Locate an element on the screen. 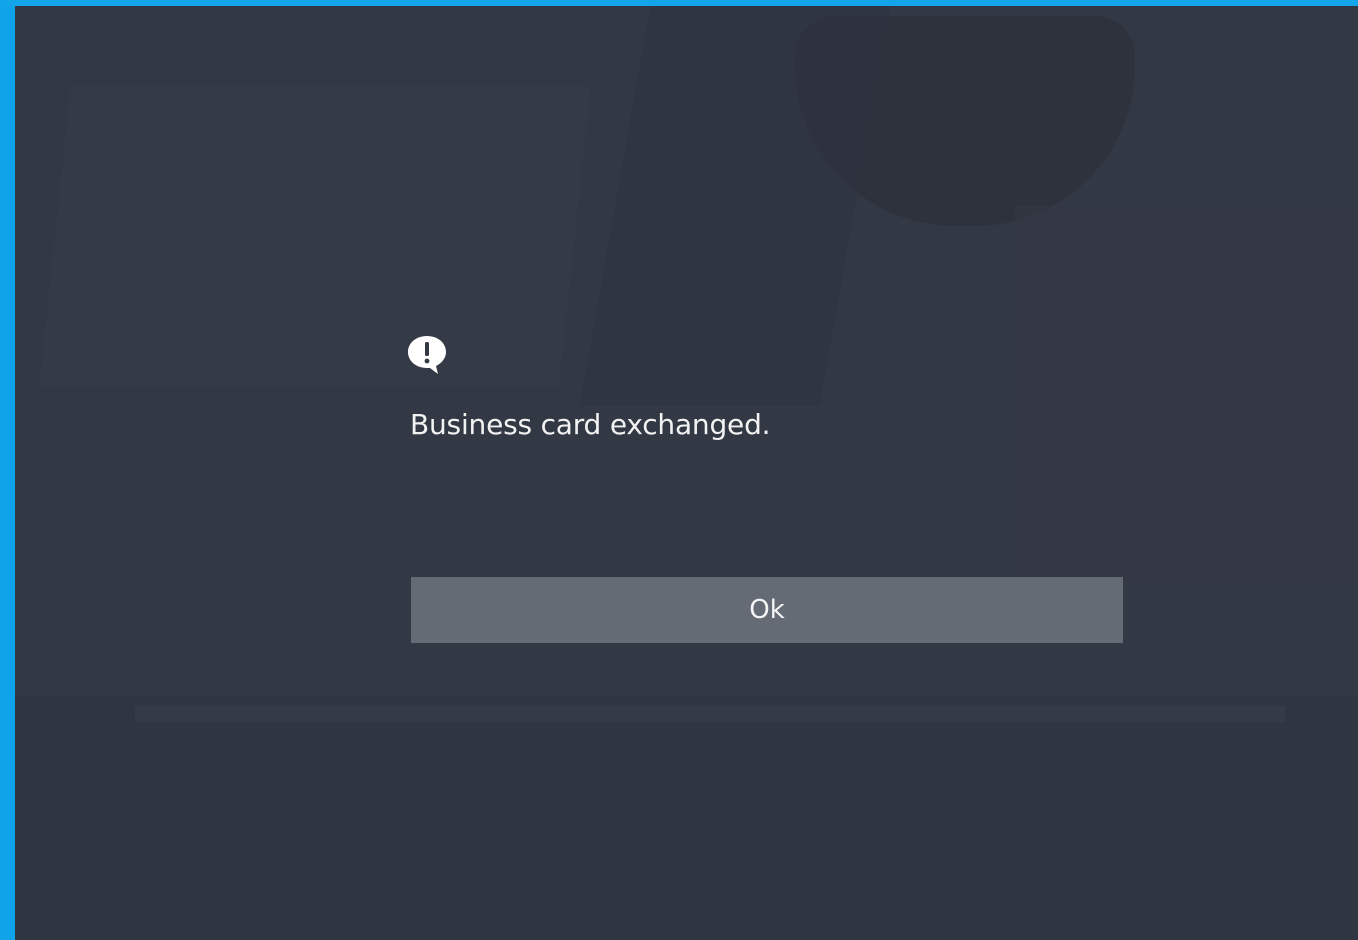  background-shape is located at coordinates (710, 714).